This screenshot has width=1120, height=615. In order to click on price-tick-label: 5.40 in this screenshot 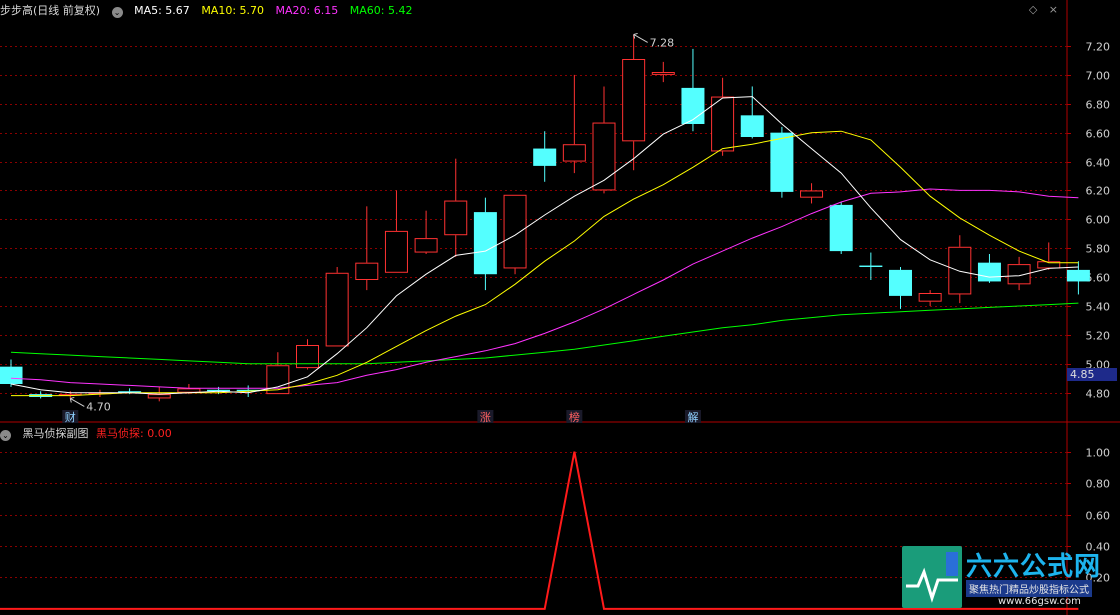, I will do `click(1098, 307)`.